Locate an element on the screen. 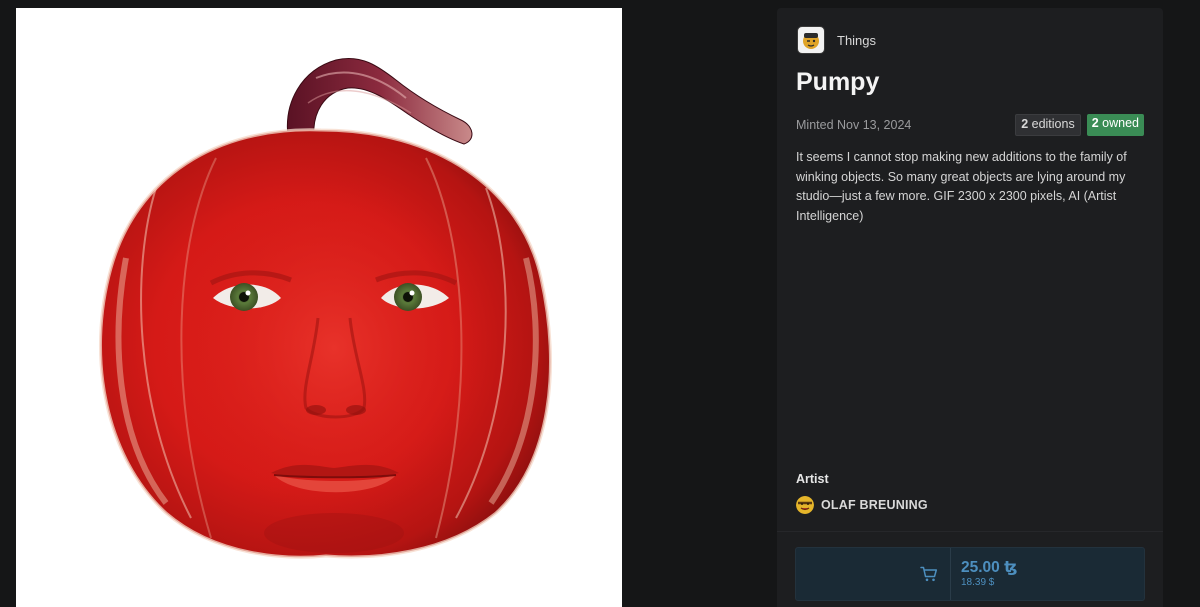 The height and width of the screenshot is (607, 1200). collection-link: Things is located at coordinates (836, 40).